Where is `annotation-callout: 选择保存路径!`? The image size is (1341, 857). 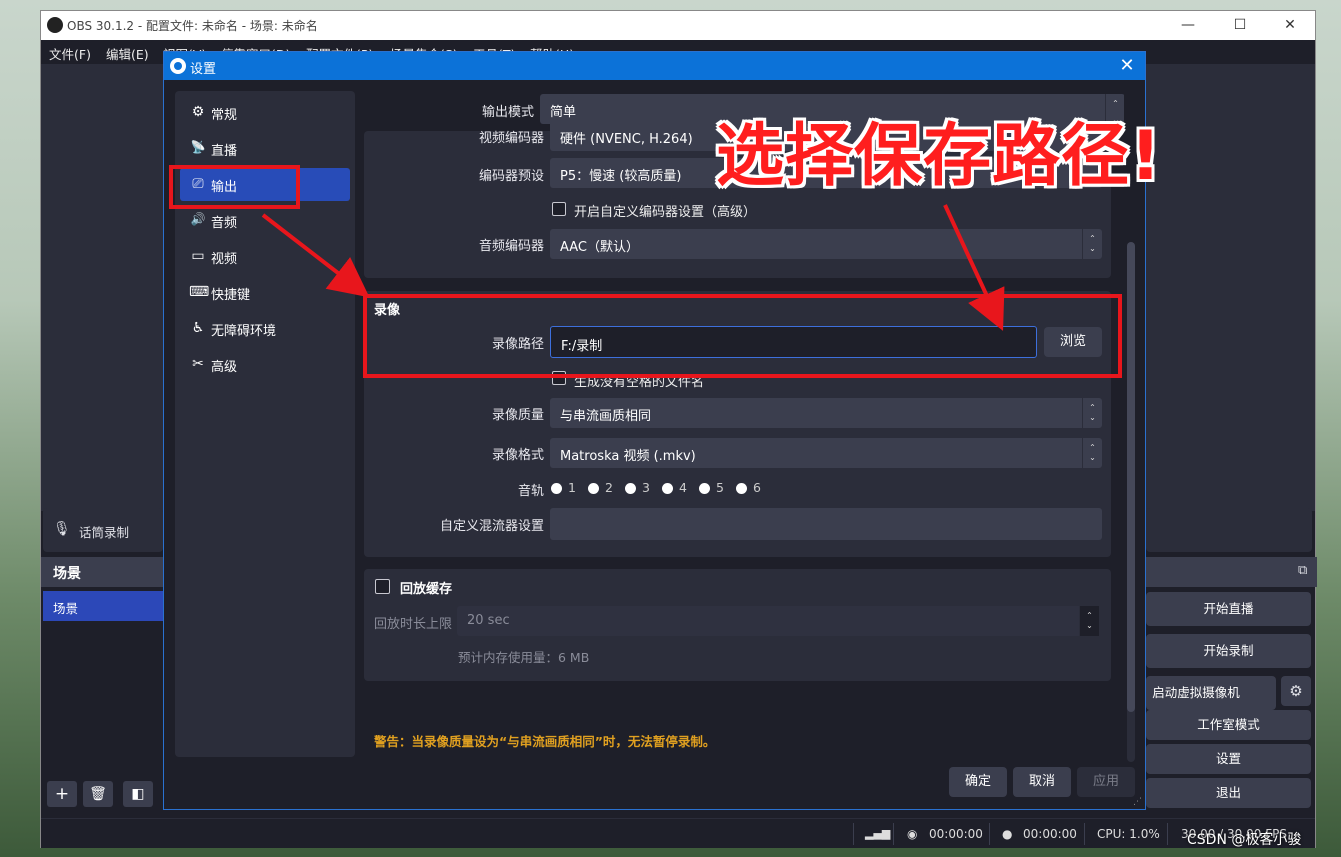 annotation-callout: 选择保存路径! is located at coordinates (939, 156).